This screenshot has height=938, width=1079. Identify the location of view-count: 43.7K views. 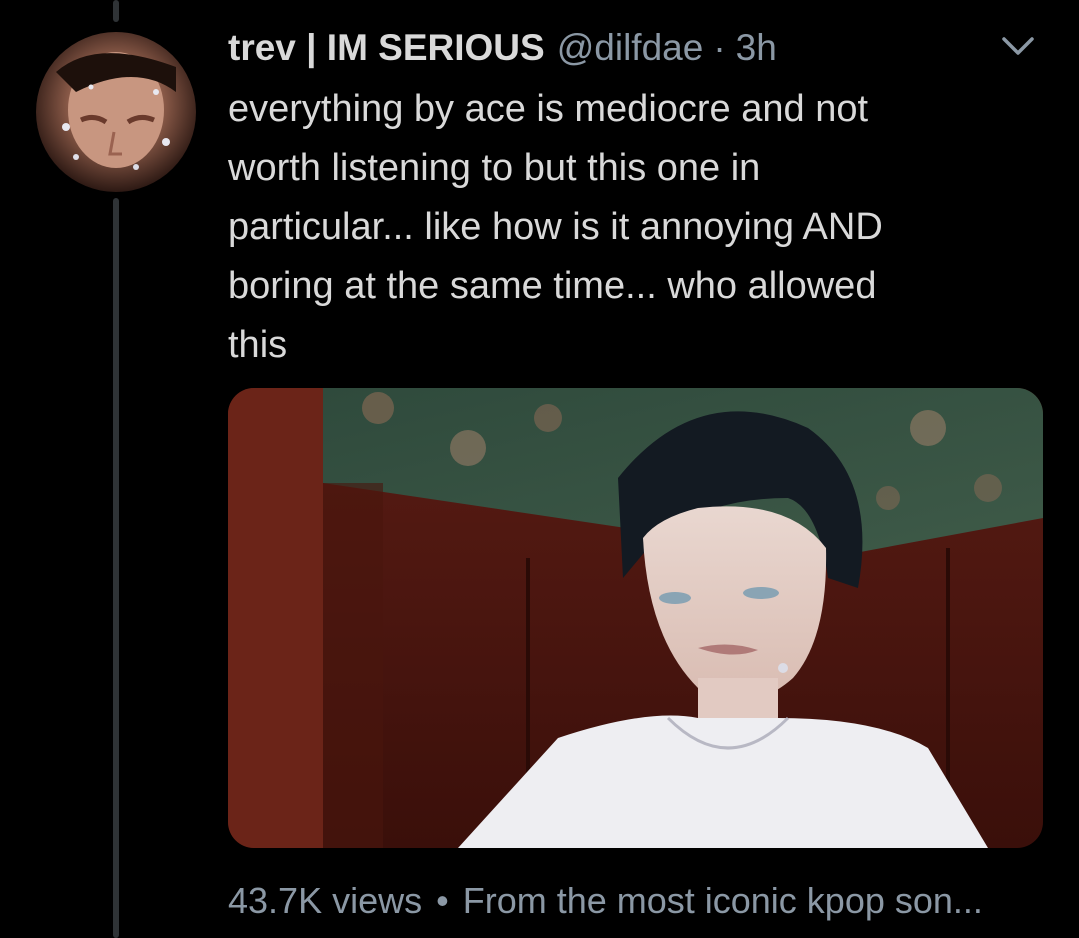
(325, 900).